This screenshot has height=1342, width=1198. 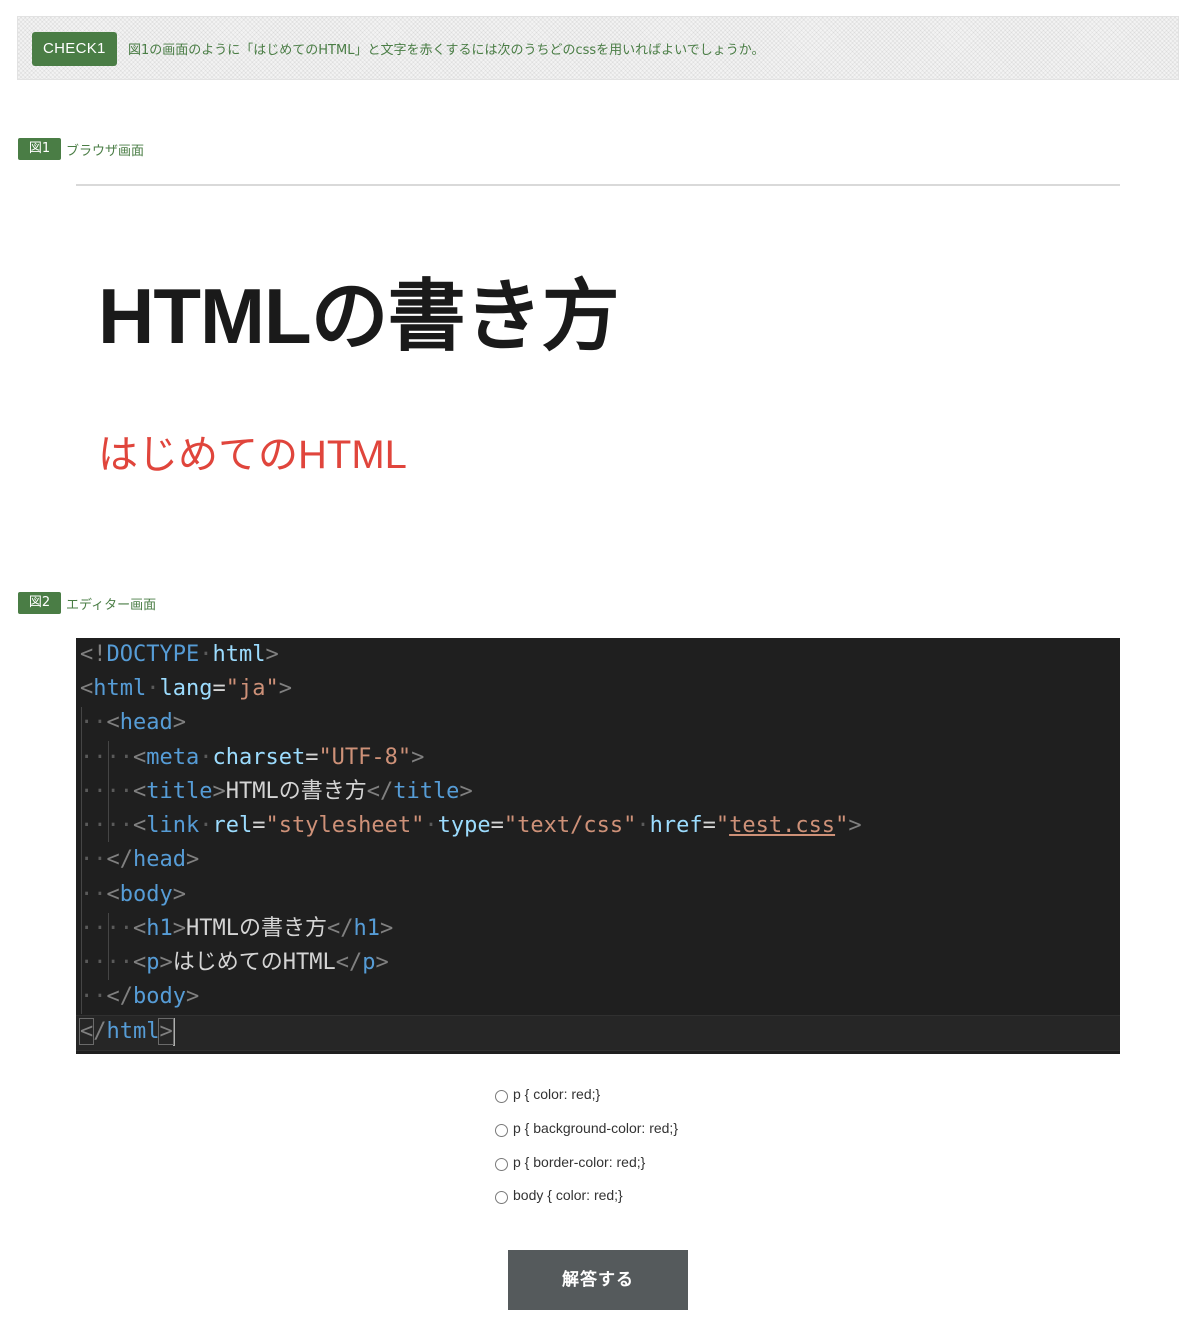 I want to click on code-line: ····<meta·charset="UTF-8">, so click(x=252, y=757).